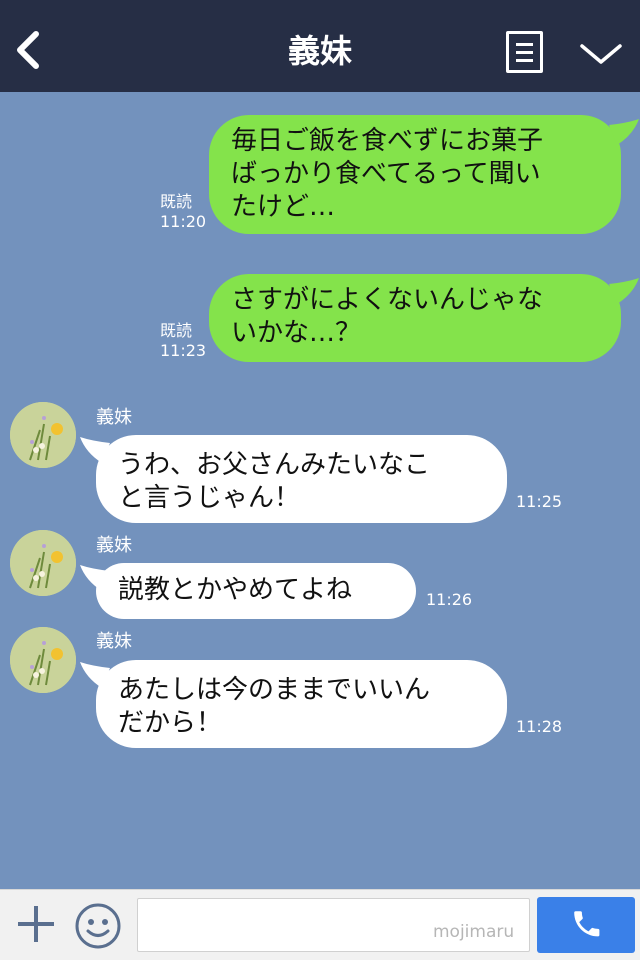 Image resolution: width=640 pixels, height=960 pixels. Describe the element at coordinates (235, 590) in the screenshot. I see `message-line: 説教とかやめてよね` at that location.